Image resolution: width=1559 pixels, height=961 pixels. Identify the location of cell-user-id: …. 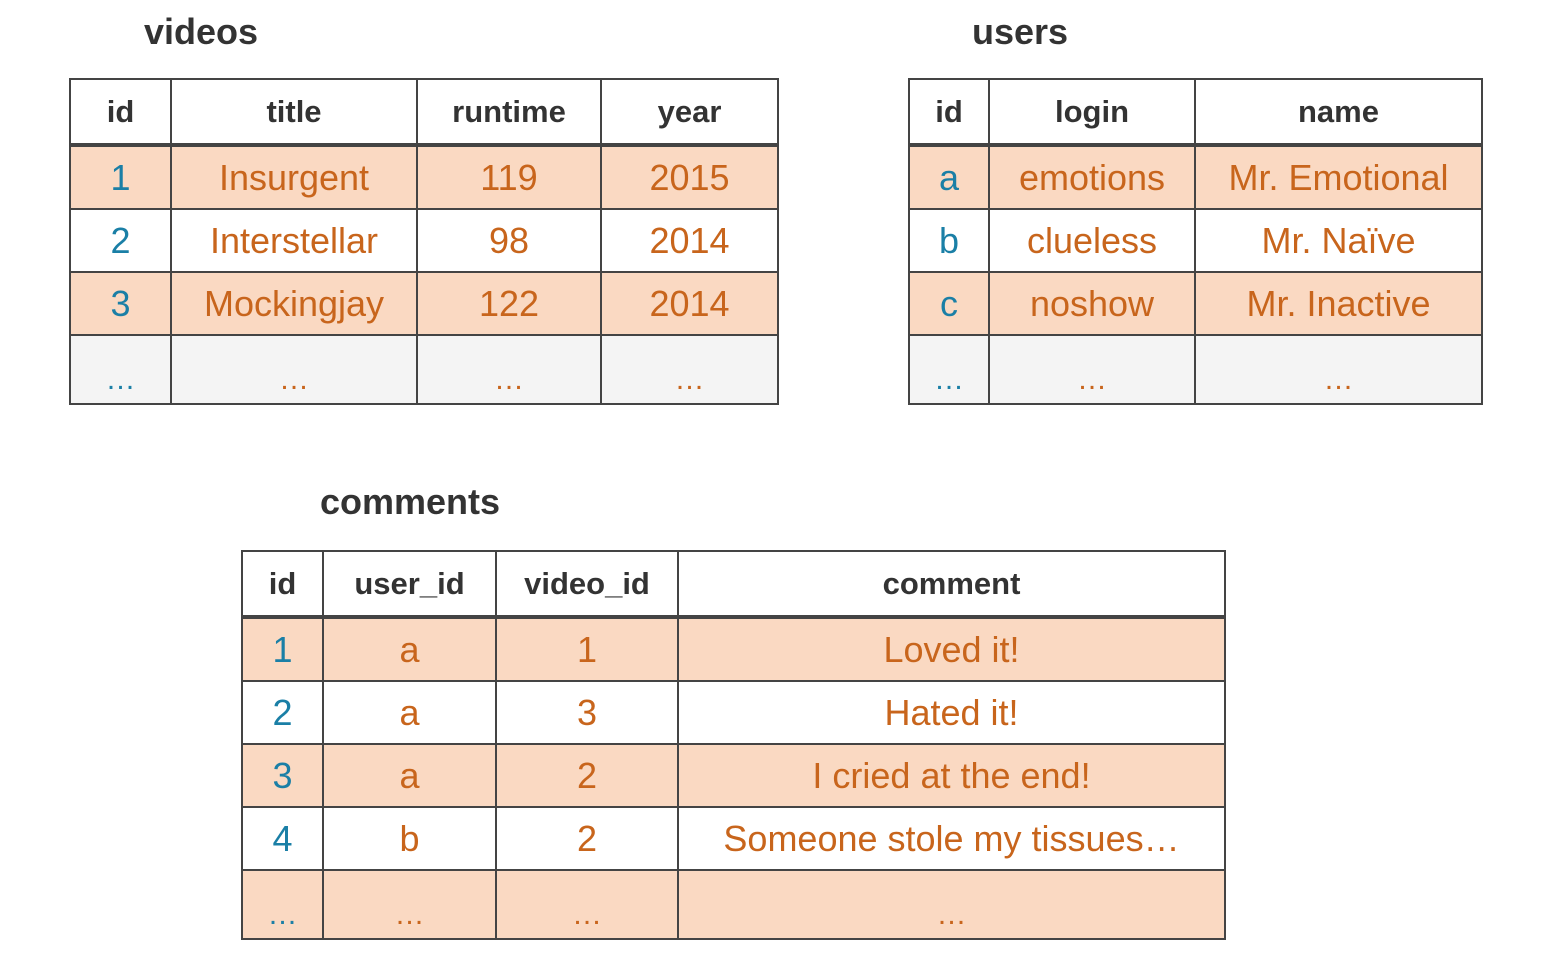
(409, 904).